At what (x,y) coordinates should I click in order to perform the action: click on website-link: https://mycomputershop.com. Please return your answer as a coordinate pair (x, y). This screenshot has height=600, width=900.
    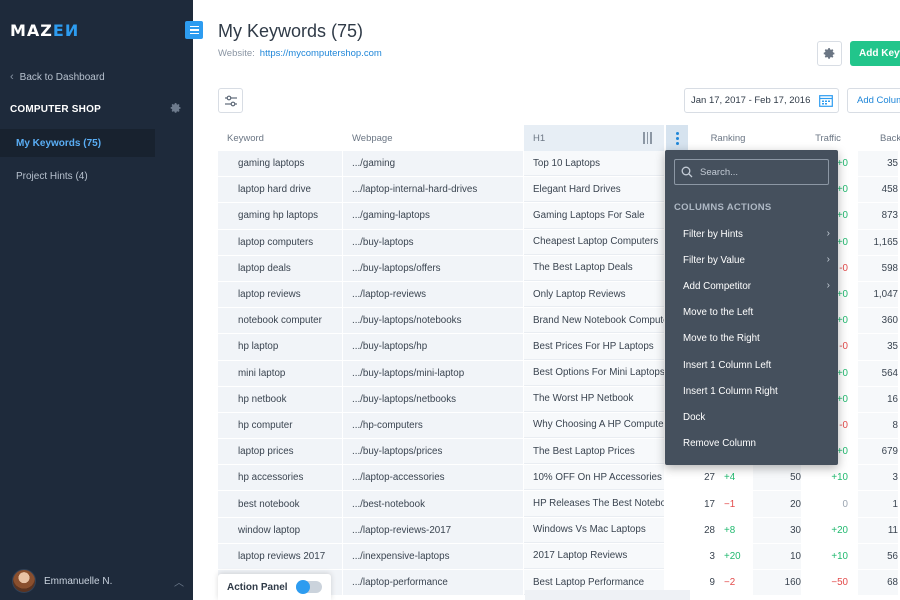
    Looking at the image, I should click on (321, 53).